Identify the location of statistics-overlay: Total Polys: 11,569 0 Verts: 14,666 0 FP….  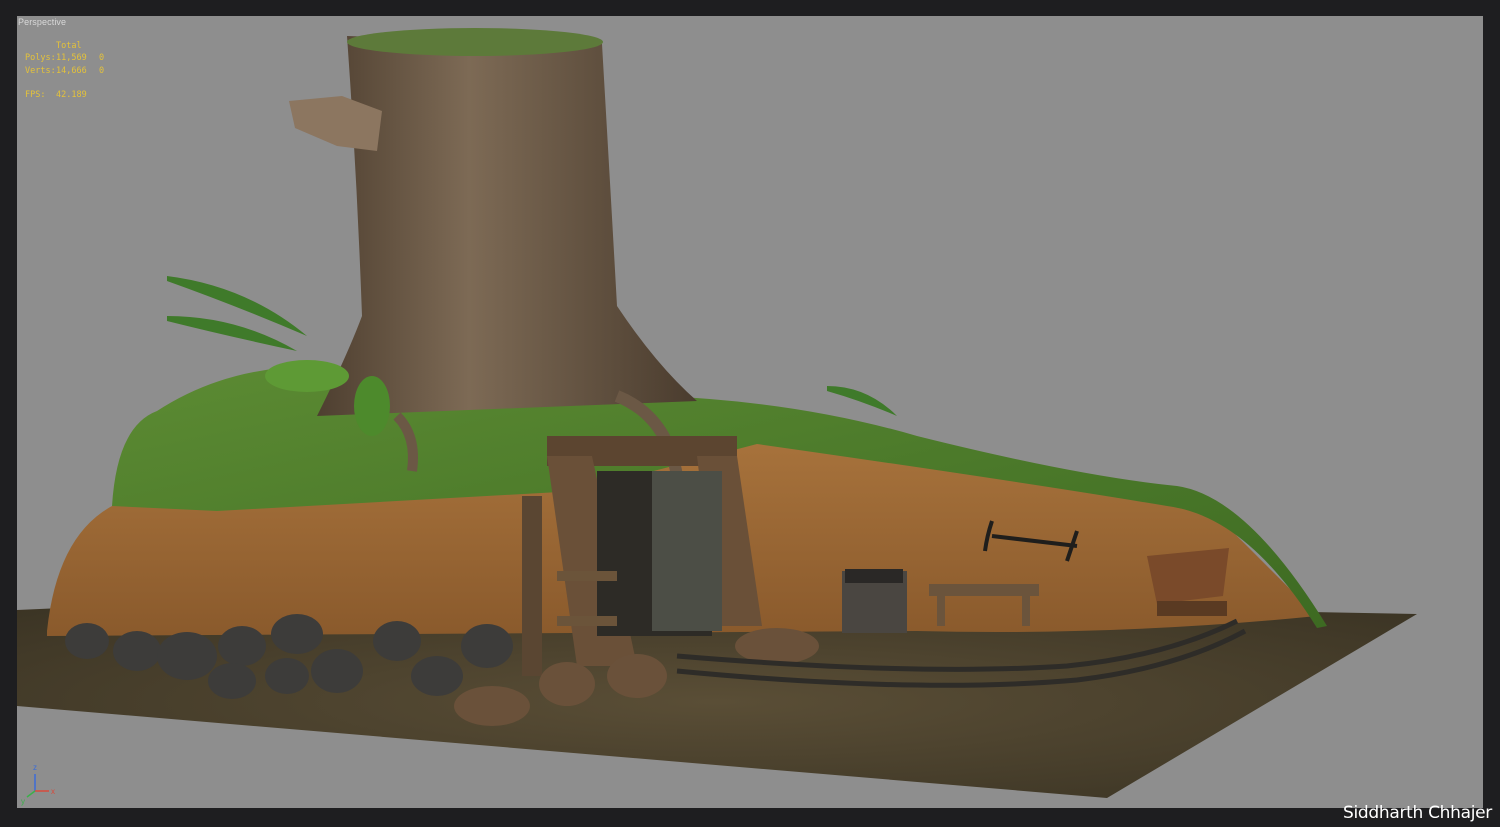
(85, 70).